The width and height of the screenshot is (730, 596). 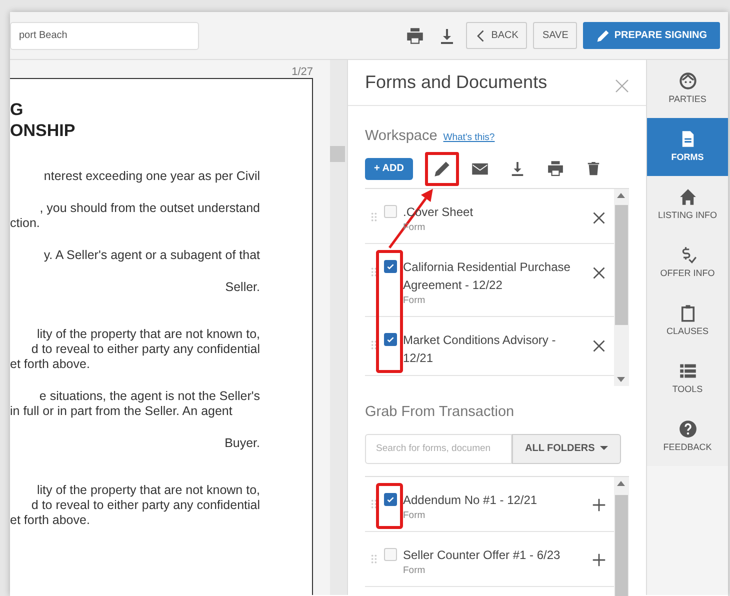 I want to click on section-label: Grab From Transaction, so click(x=440, y=412).